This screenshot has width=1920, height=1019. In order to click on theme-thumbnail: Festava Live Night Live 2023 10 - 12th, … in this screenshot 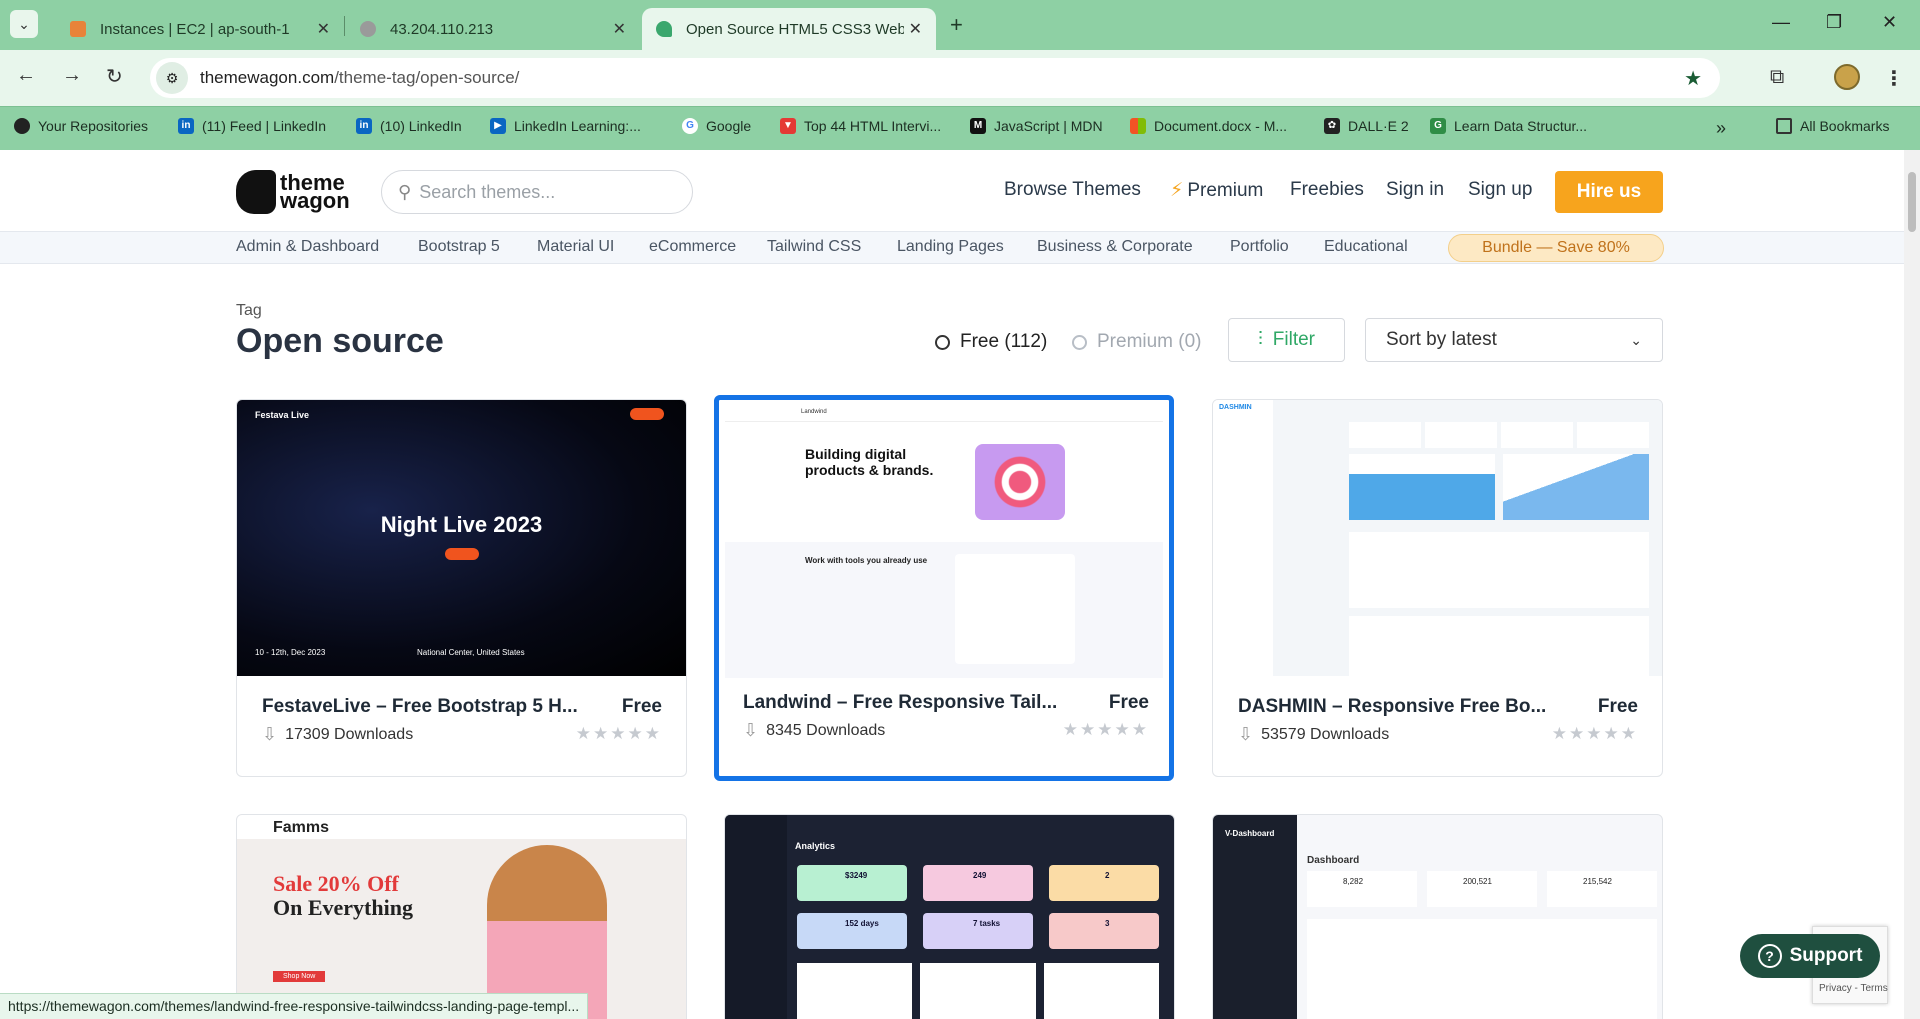, I will do `click(461, 538)`.